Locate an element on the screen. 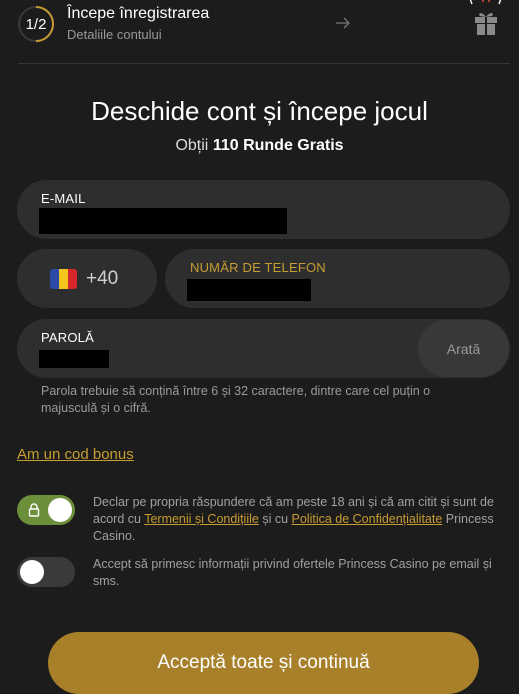 The image size is (519, 694). header-divider is located at coordinates (264, 63).